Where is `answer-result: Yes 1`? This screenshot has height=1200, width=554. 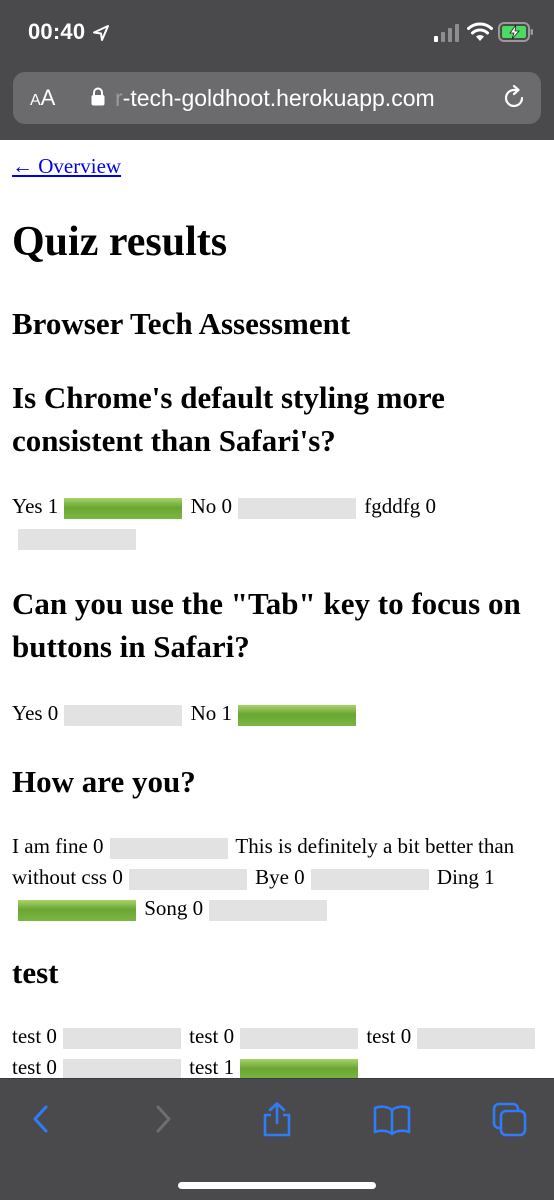 answer-result: Yes 1 is located at coordinates (98, 506).